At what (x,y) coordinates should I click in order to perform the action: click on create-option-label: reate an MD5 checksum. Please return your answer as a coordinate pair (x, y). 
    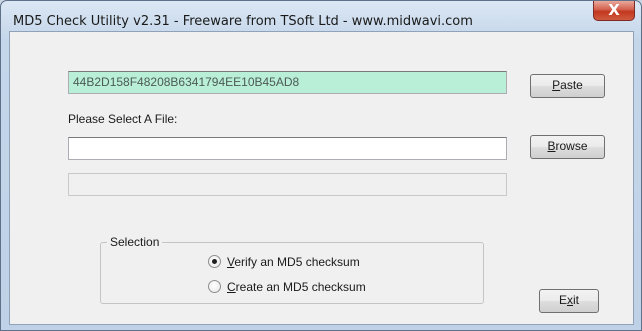
    Looking at the image, I should click on (300, 287).